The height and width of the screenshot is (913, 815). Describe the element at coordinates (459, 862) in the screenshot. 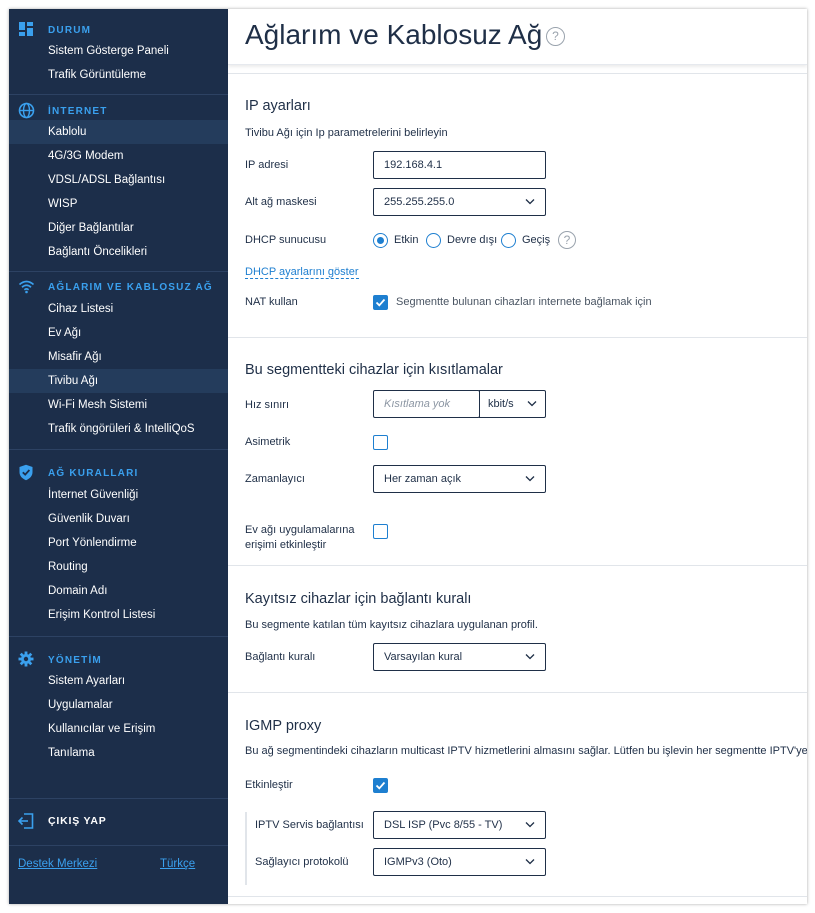

I see `provider-protocol-select: IGMPv3 (Oto)` at that location.